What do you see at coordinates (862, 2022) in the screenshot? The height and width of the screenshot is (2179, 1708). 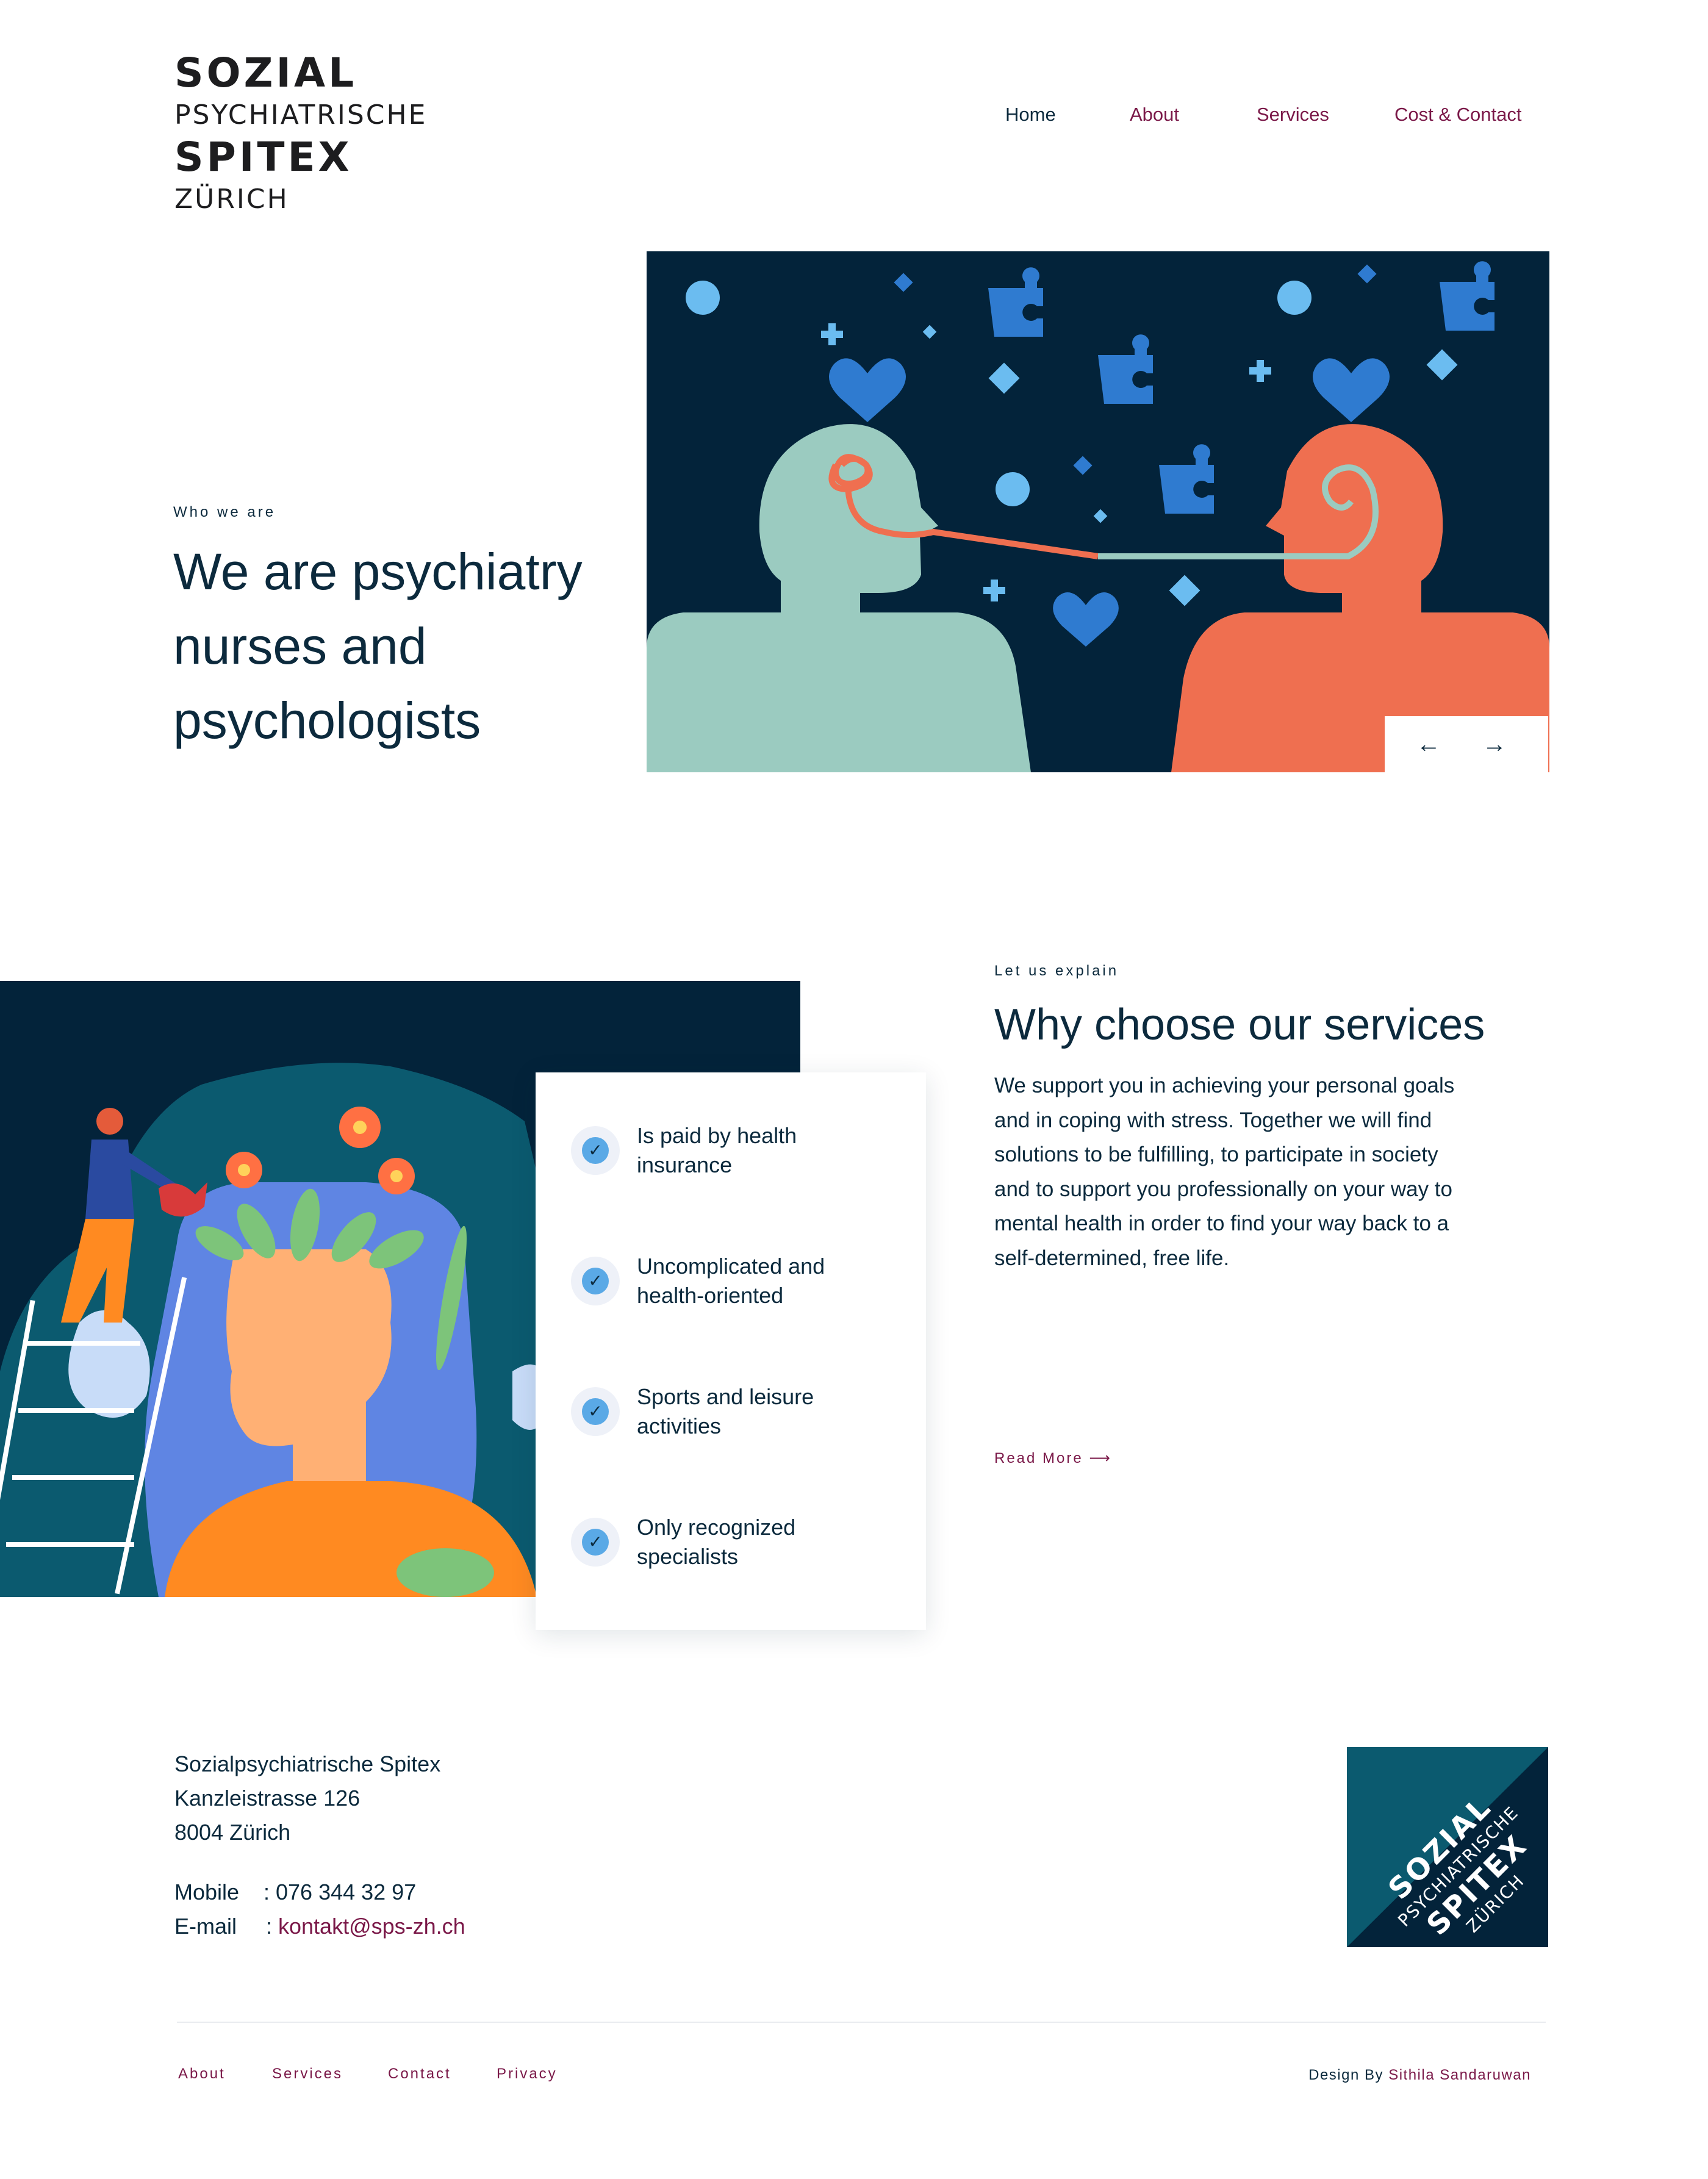 I see `footer-divider` at bounding box center [862, 2022].